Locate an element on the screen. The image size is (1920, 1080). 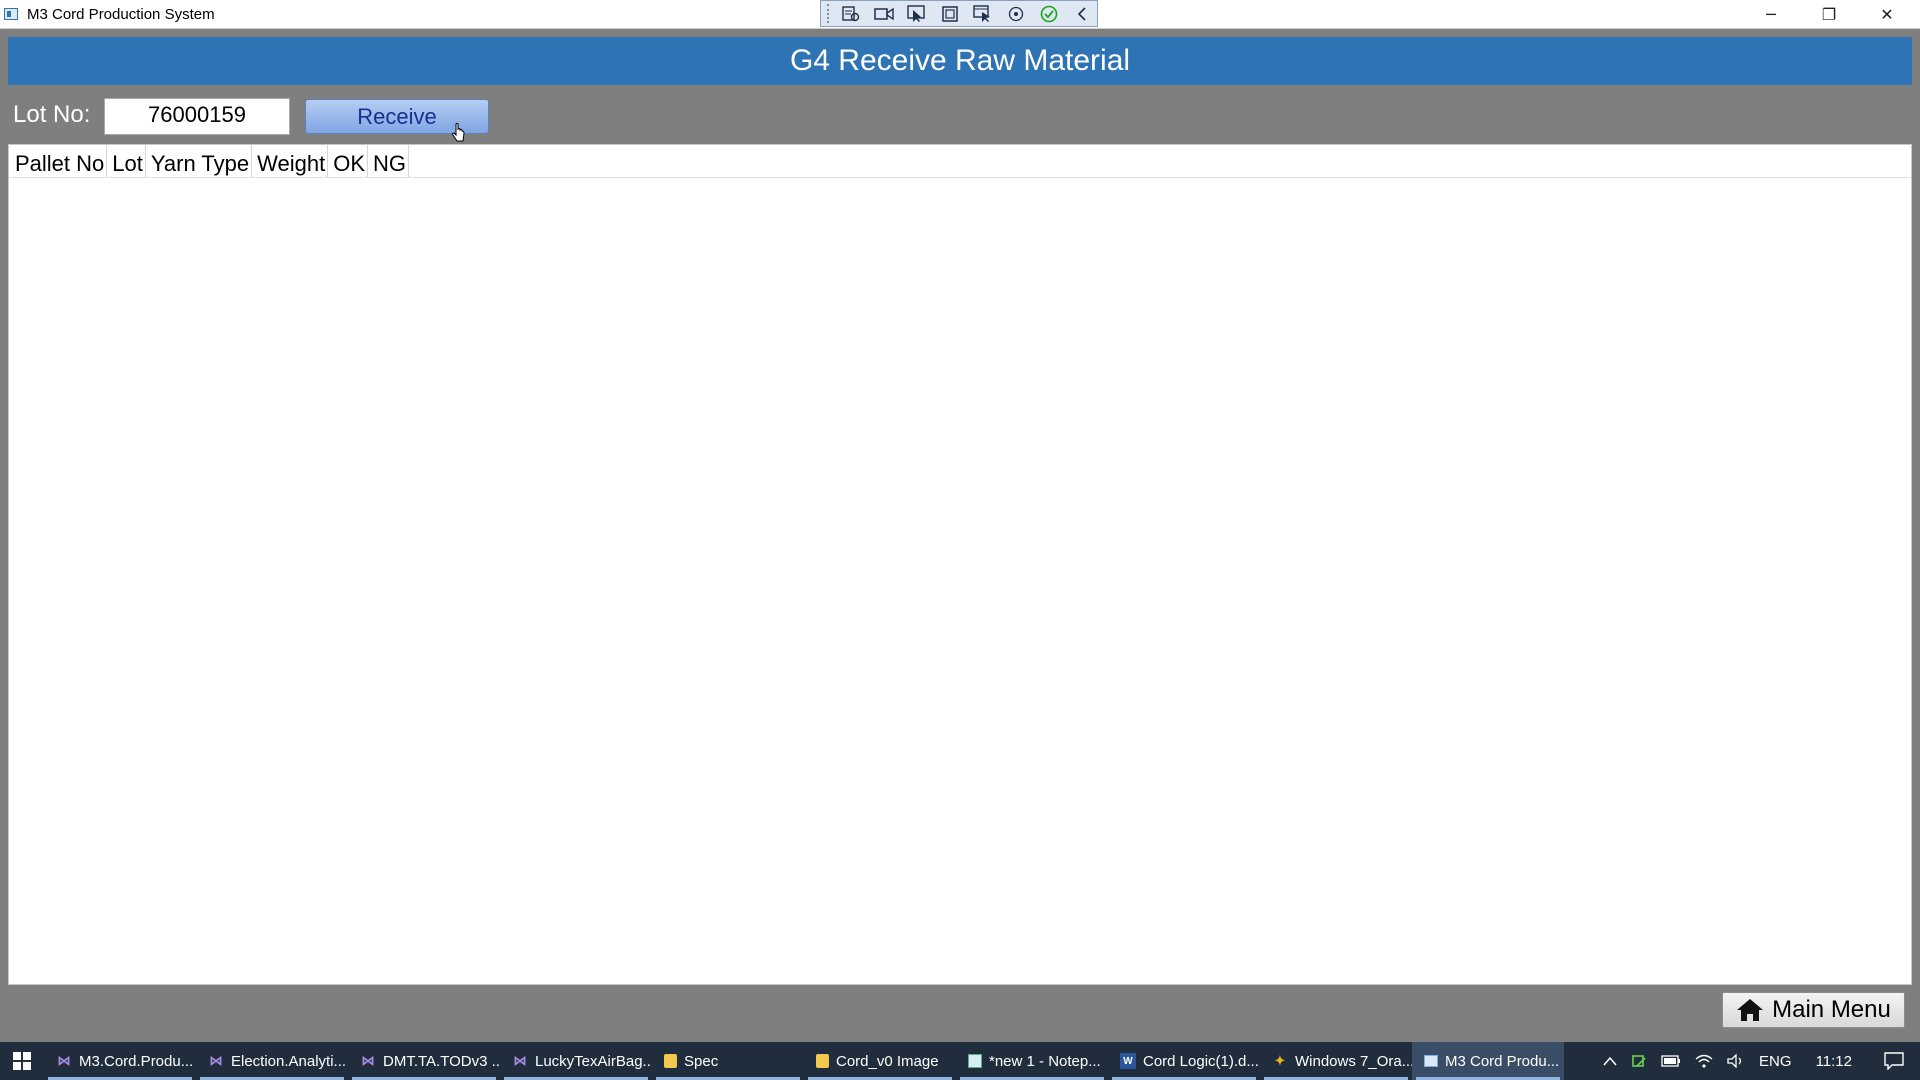
page-title: G4 Receive Raw Material is located at coordinates (960, 60).